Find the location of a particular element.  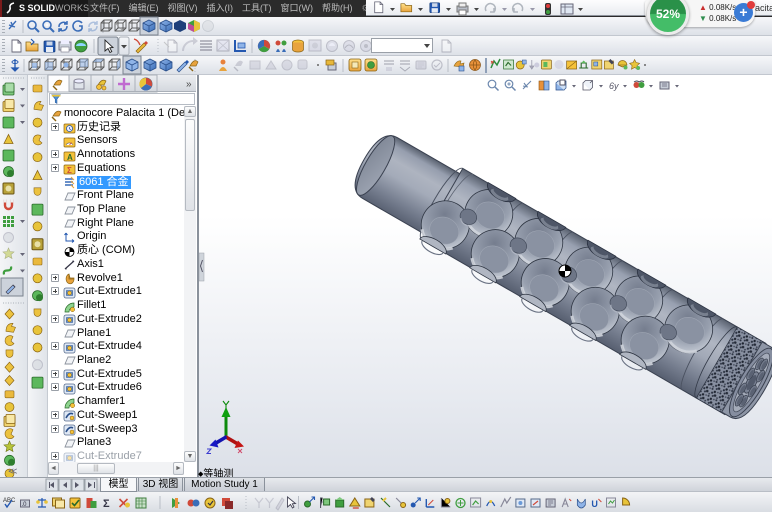

svg-text: 6y is located at coordinates (614, 86).